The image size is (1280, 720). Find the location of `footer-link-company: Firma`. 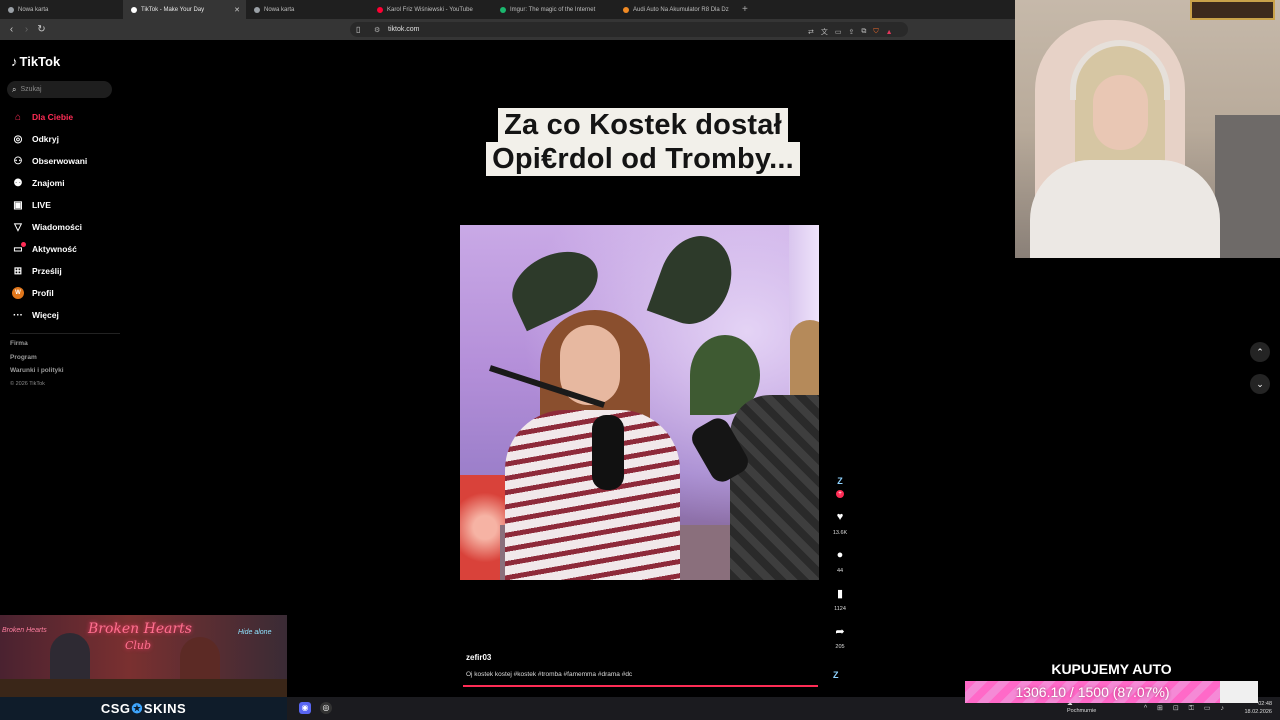

footer-link-company: Firma is located at coordinates (37, 347).